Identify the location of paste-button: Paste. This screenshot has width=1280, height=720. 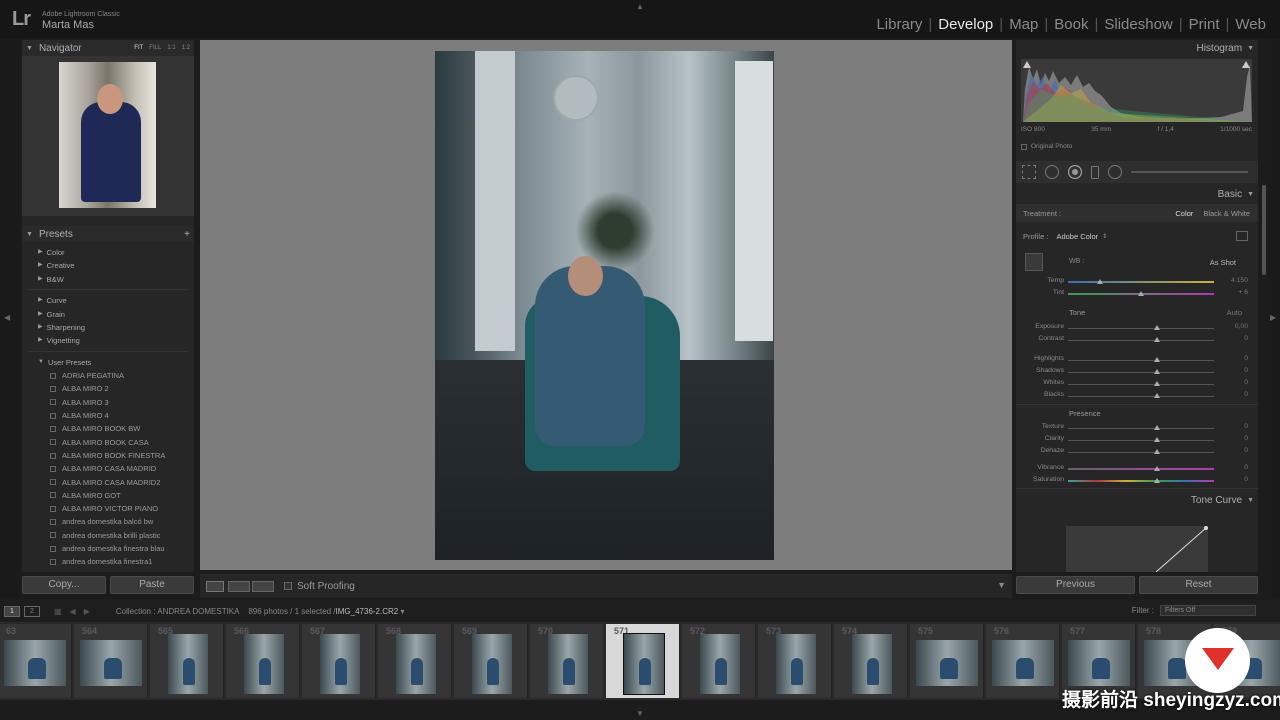
(152, 585).